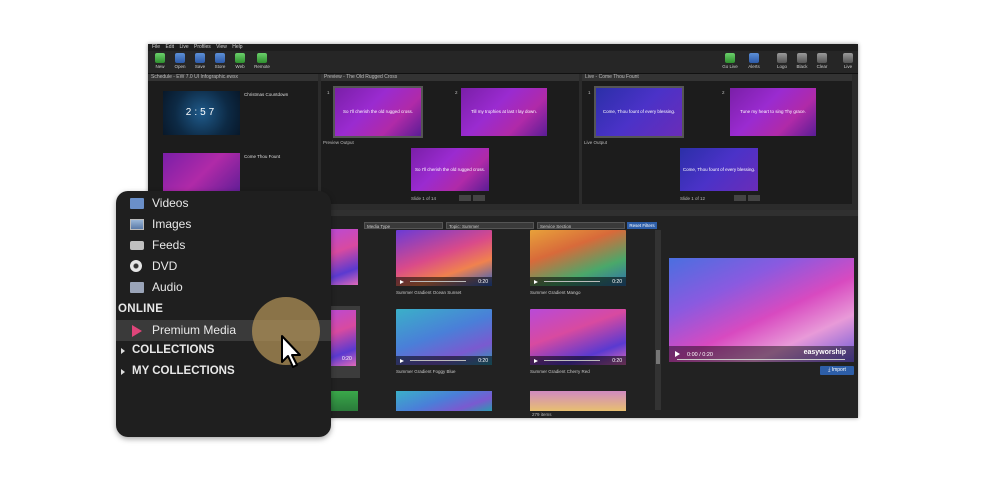  Describe the element at coordinates (754, 58) in the screenshot. I see `alerts-icon` at that location.